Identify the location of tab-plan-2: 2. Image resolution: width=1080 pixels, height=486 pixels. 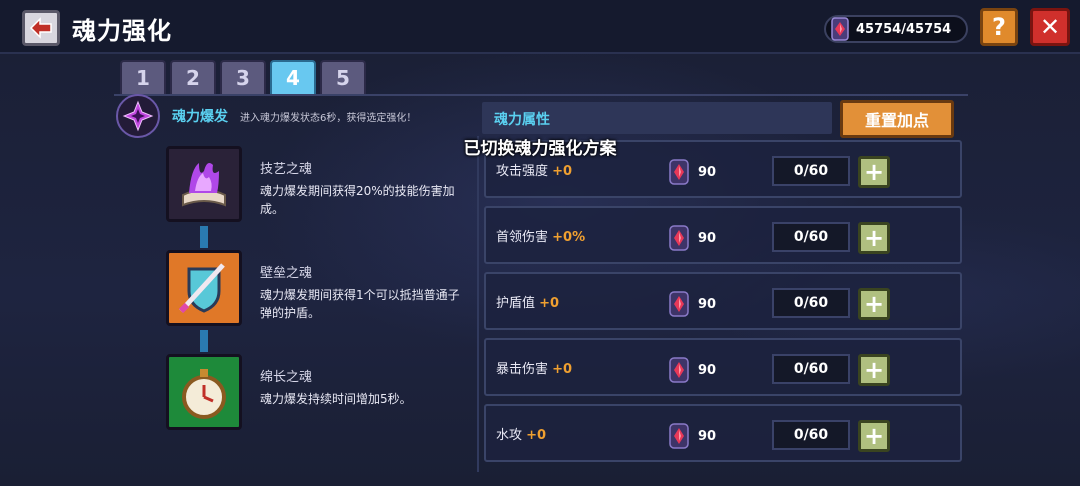
(193, 77).